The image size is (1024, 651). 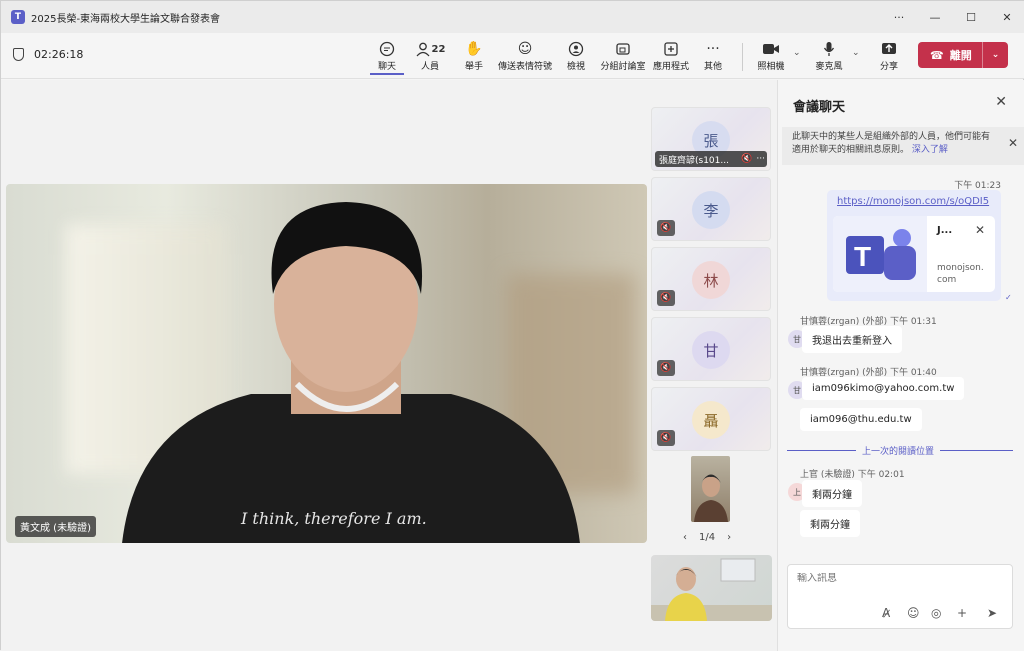 What do you see at coordinates (576, 49) in the screenshot?
I see `view-icon` at bounding box center [576, 49].